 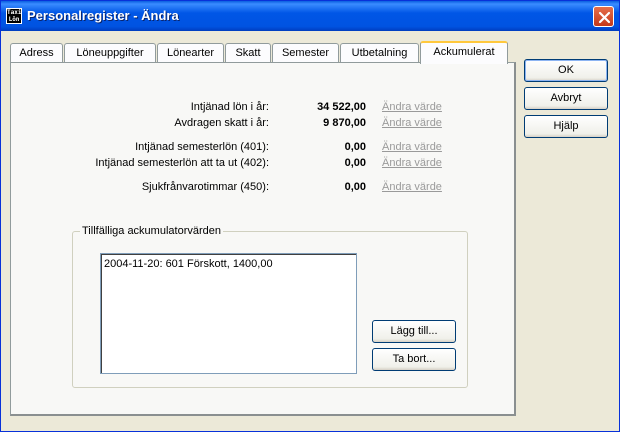 I want to click on close-icon, so click(x=604, y=17).